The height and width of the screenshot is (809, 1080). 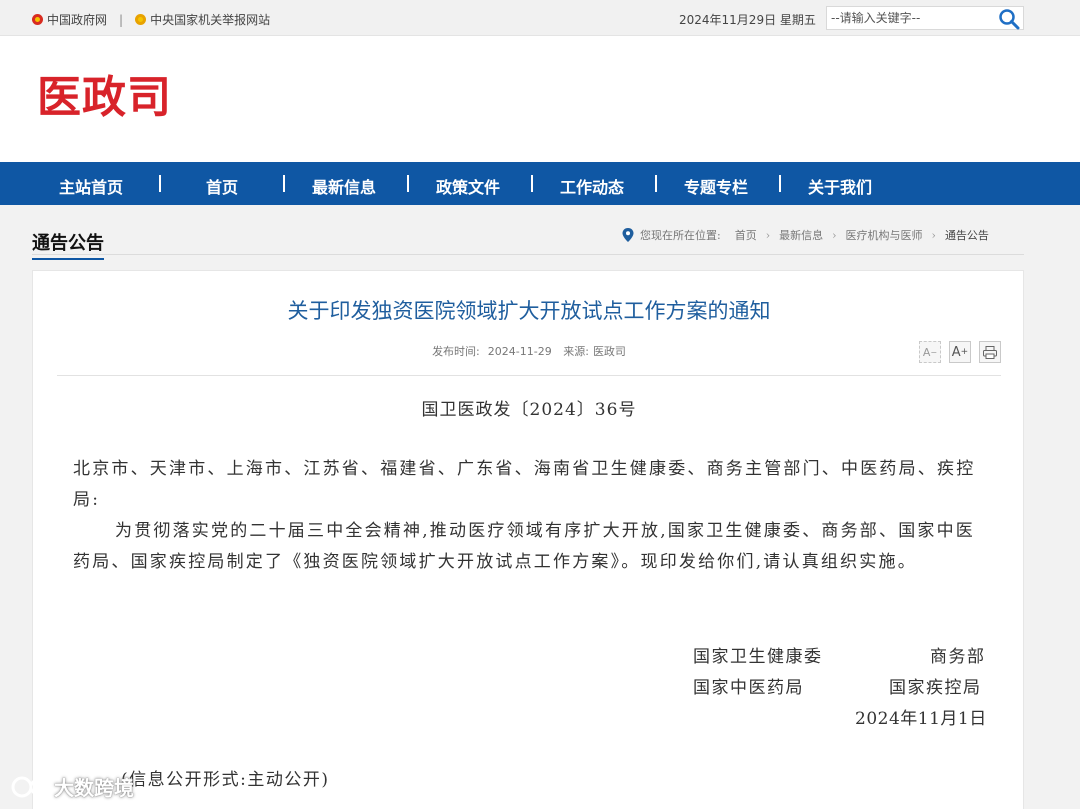 I want to click on search-icon, so click(x=1009, y=19).